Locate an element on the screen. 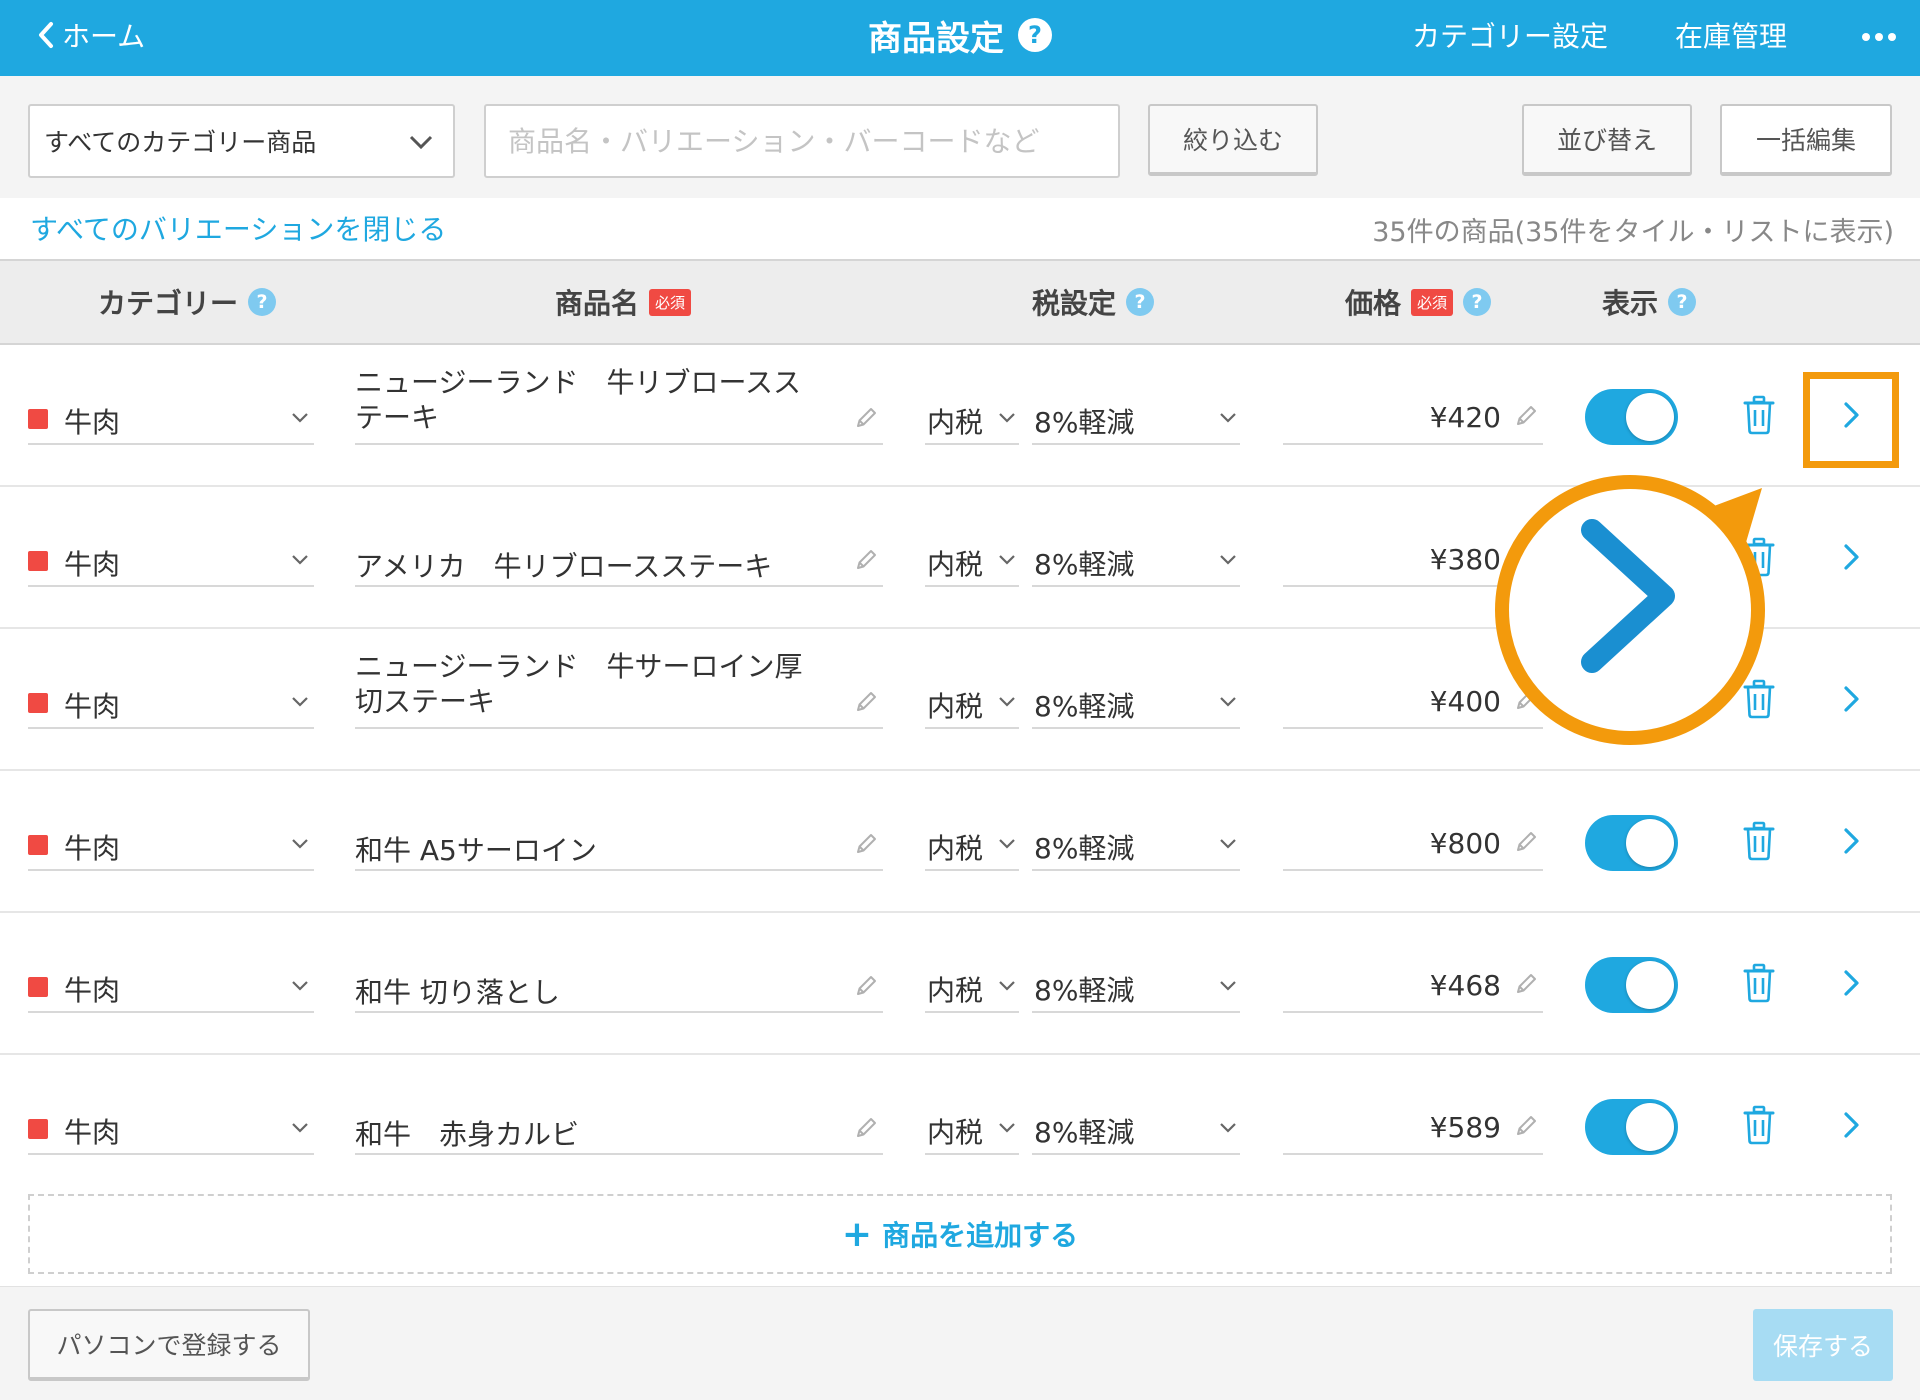 This screenshot has width=1920, height=1400. product-name-field: 和牛 切り落とし is located at coordinates (619, 973).